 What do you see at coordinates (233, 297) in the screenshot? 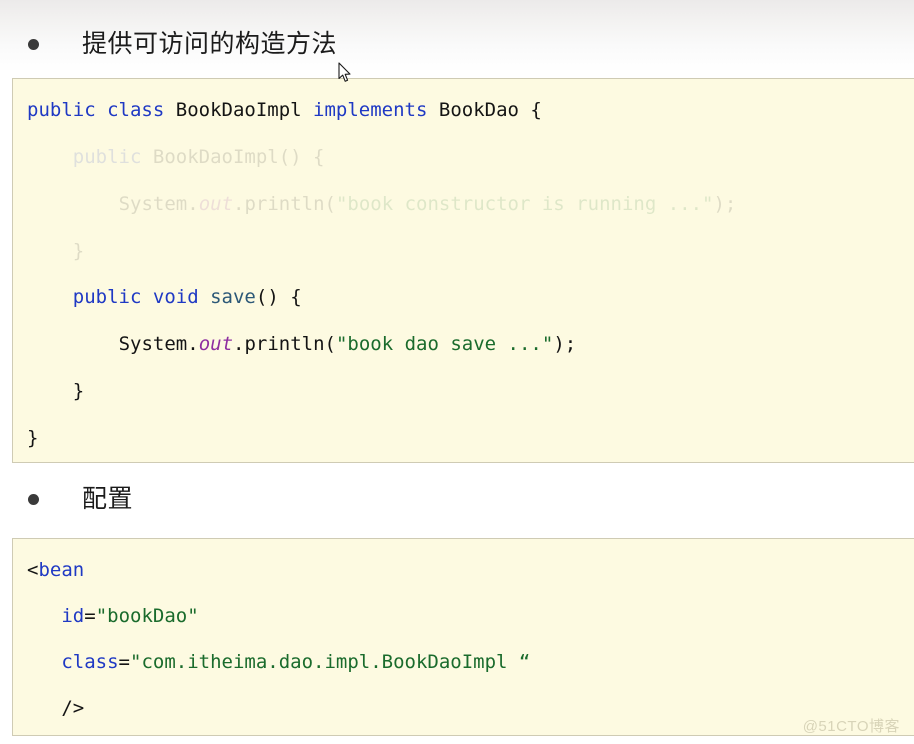
I see `java-code-token: save` at bounding box center [233, 297].